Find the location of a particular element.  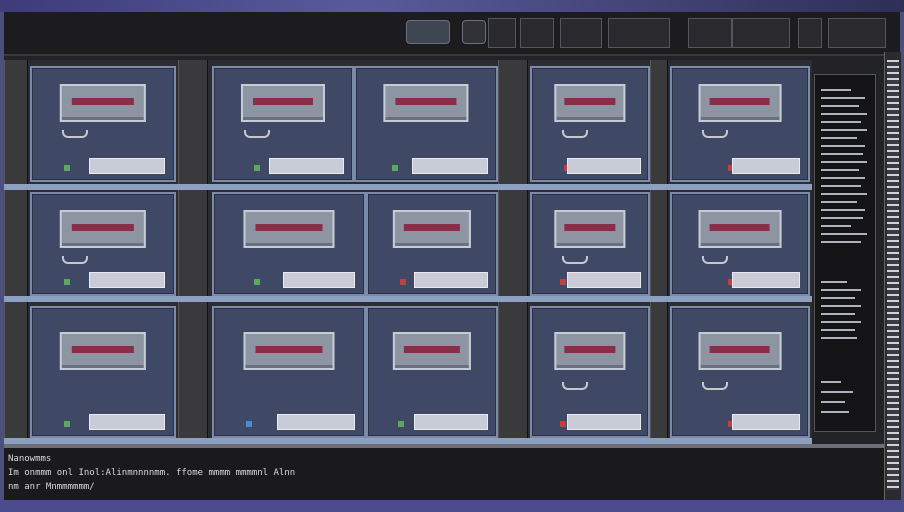

titlebar is located at coordinates (452, 34).